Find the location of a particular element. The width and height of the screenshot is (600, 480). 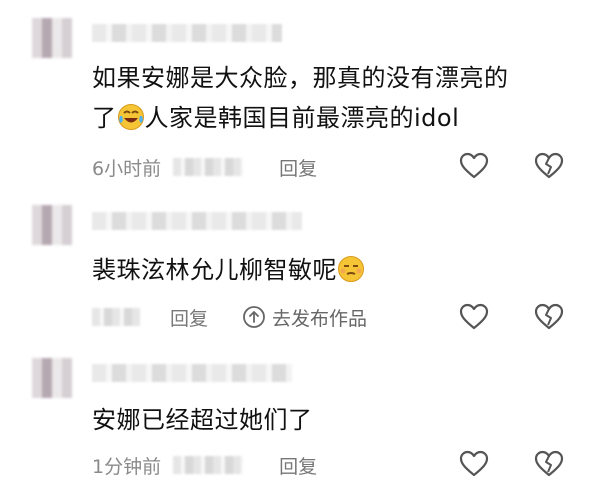

comment-meta: 6小时前 回复 is located at coordinates (204, 167).